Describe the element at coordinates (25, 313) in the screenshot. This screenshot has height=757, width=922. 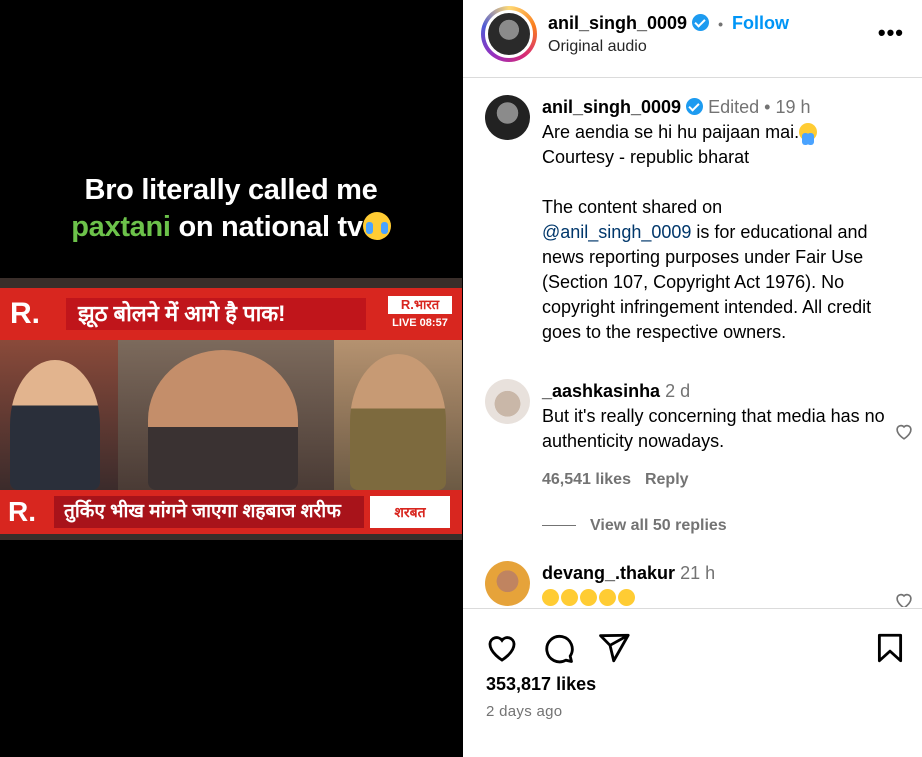
I see `republic-logo: R.` at that location.